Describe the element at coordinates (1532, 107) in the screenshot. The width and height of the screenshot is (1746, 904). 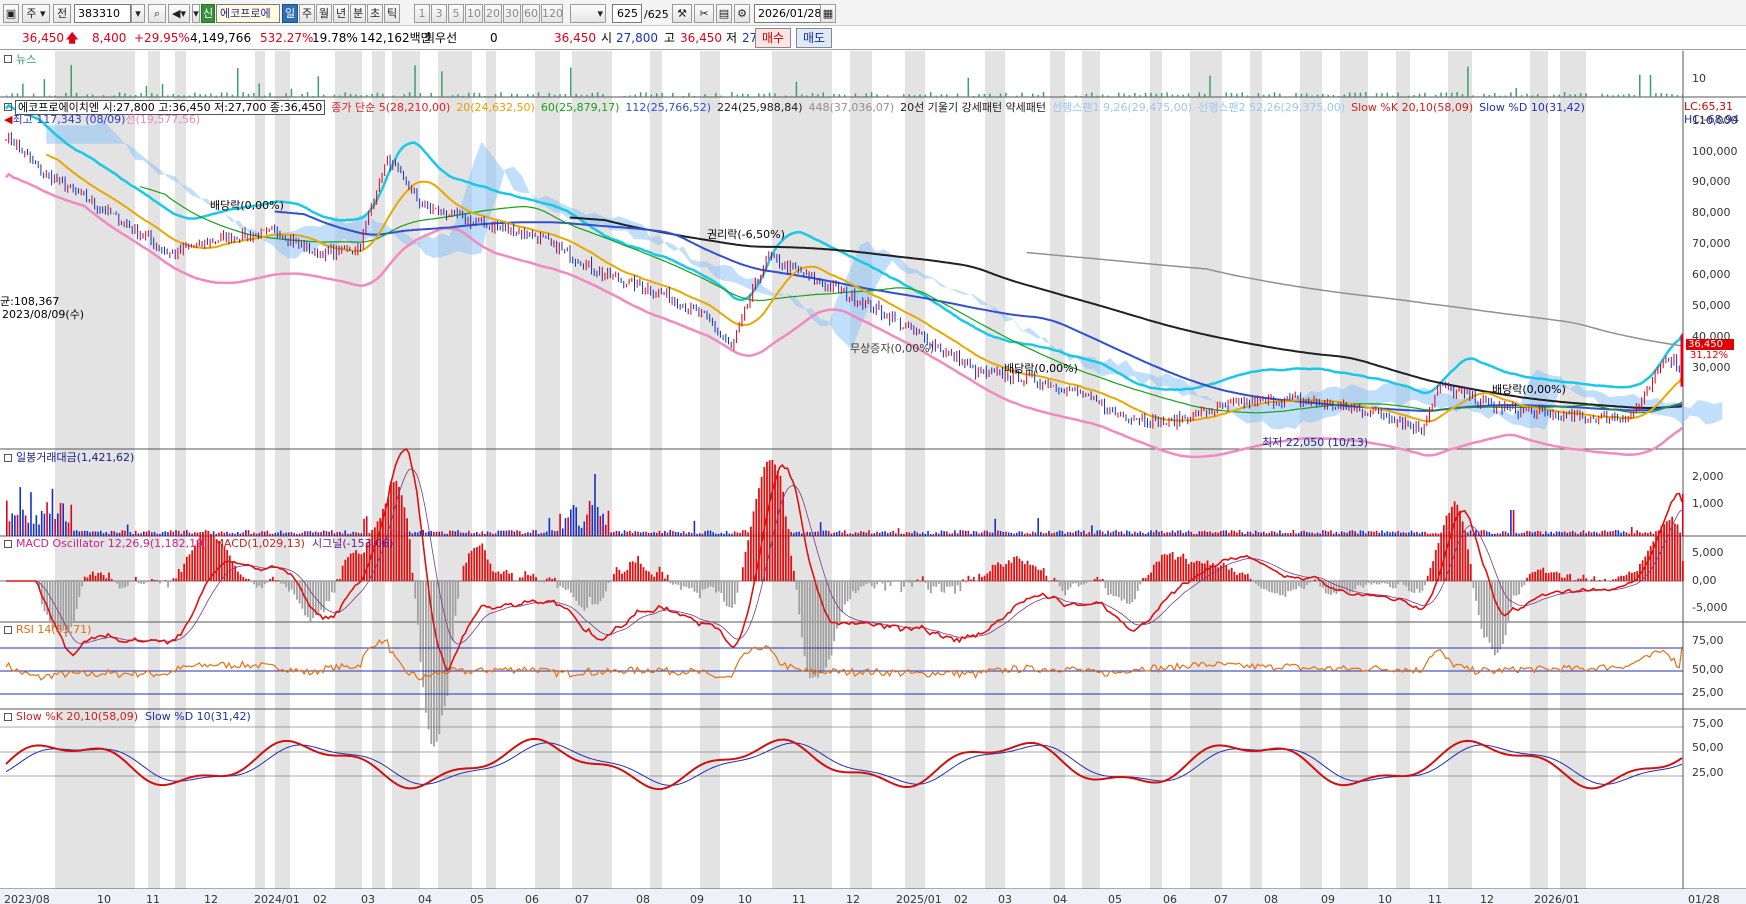
I see `legend-item-11: Slow %D 10(31,42)` at that location.